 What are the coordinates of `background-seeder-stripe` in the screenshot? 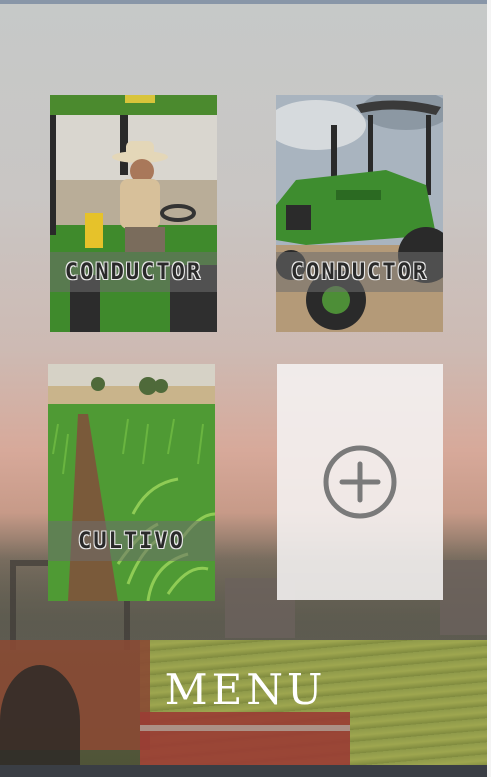 It's located at (245, 728).